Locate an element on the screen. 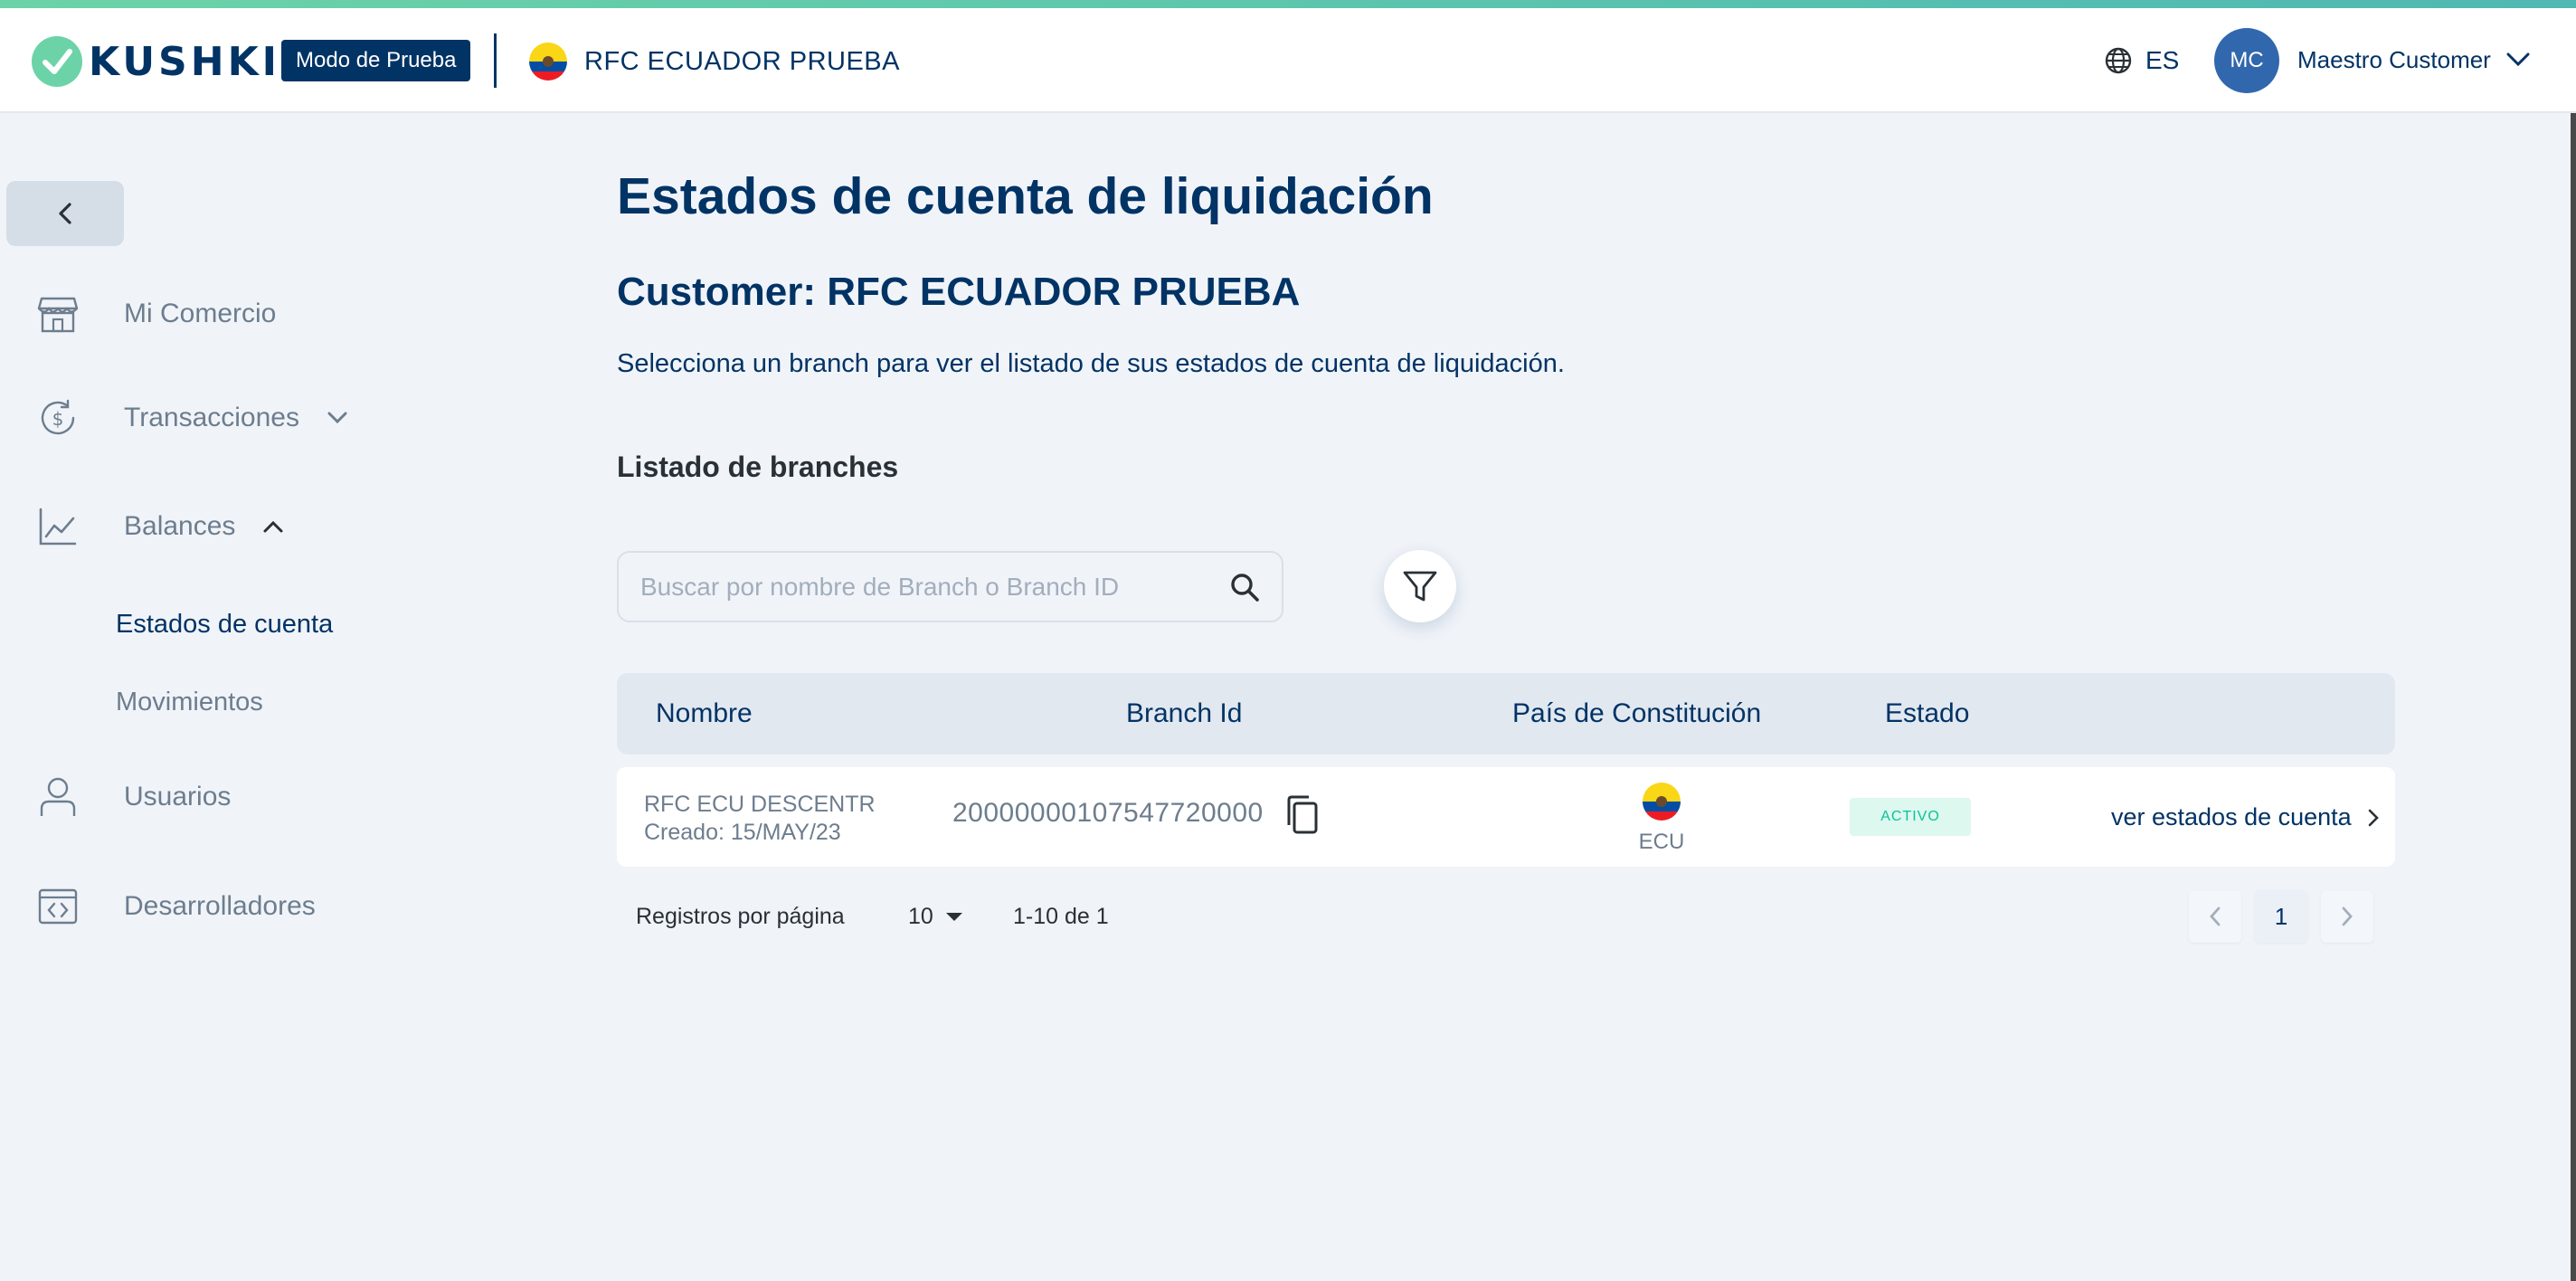 The image size is (2576, 1281). dollar-cycle-icon: $ is located at coordinates (58, 418).